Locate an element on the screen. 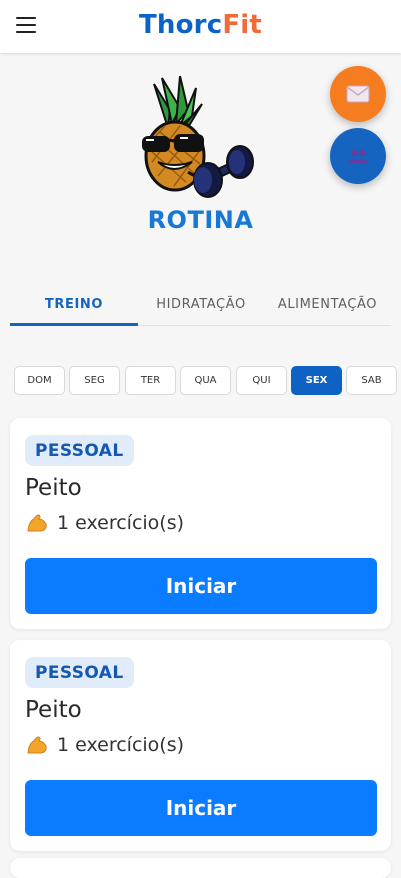 The height and width of the screenshot is (878, 401). pineapple-leaves is located at coordinates (178, 102).